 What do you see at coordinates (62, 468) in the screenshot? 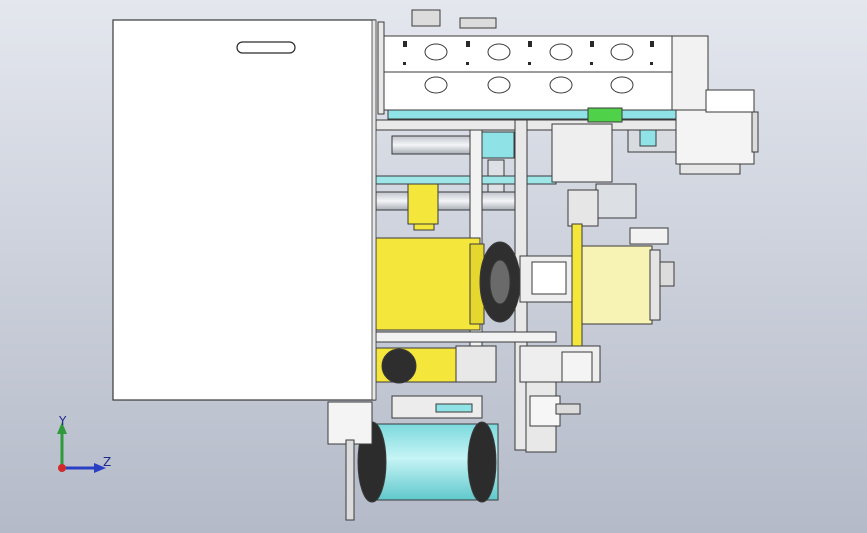
I see `x-axis-dot` at bounding box center [62, 468].